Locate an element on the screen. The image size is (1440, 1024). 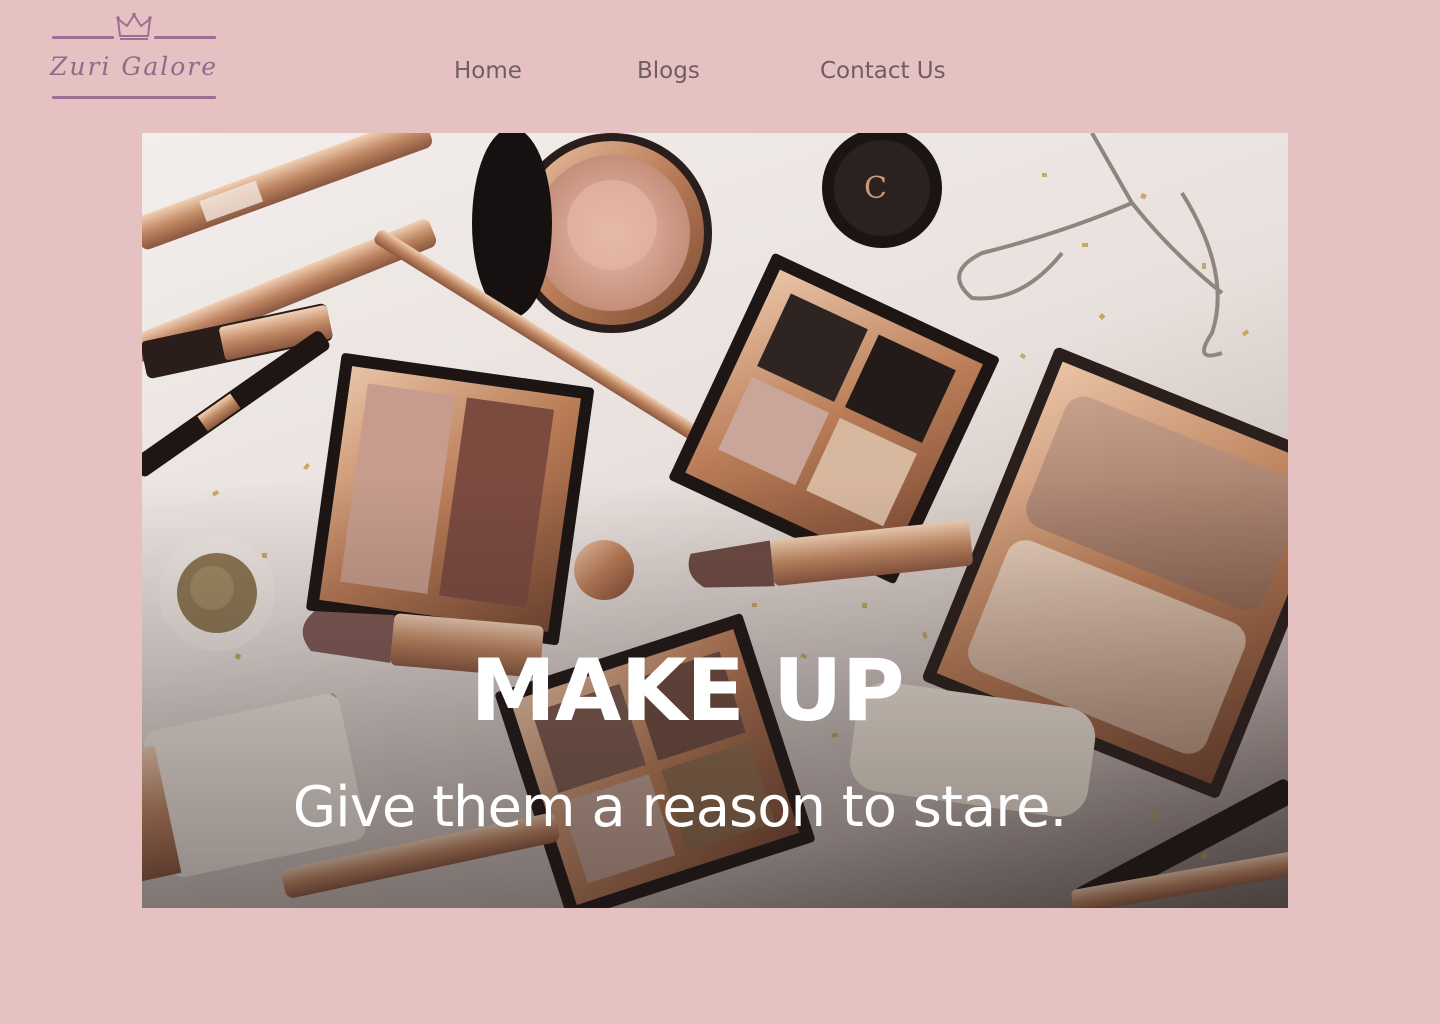
logo-divider-left is located at coordinates (83, 37).